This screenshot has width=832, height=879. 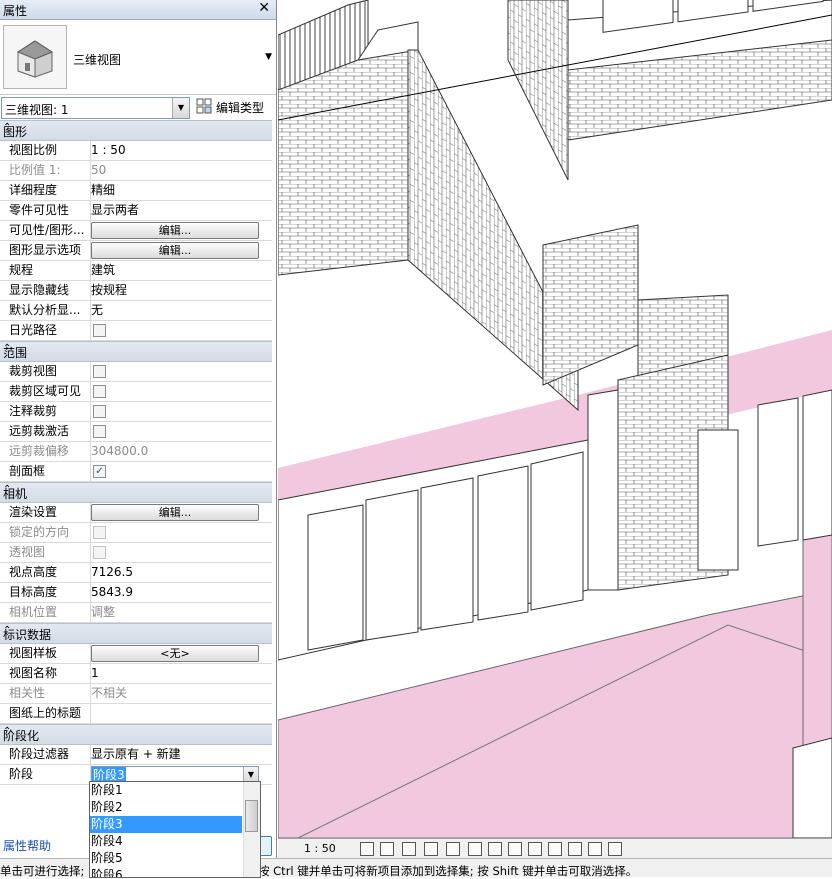 What do you see at coordinates (575, 849) in the screenshot?
I see `analytical-model-icon` at bounding box center [575, 849].